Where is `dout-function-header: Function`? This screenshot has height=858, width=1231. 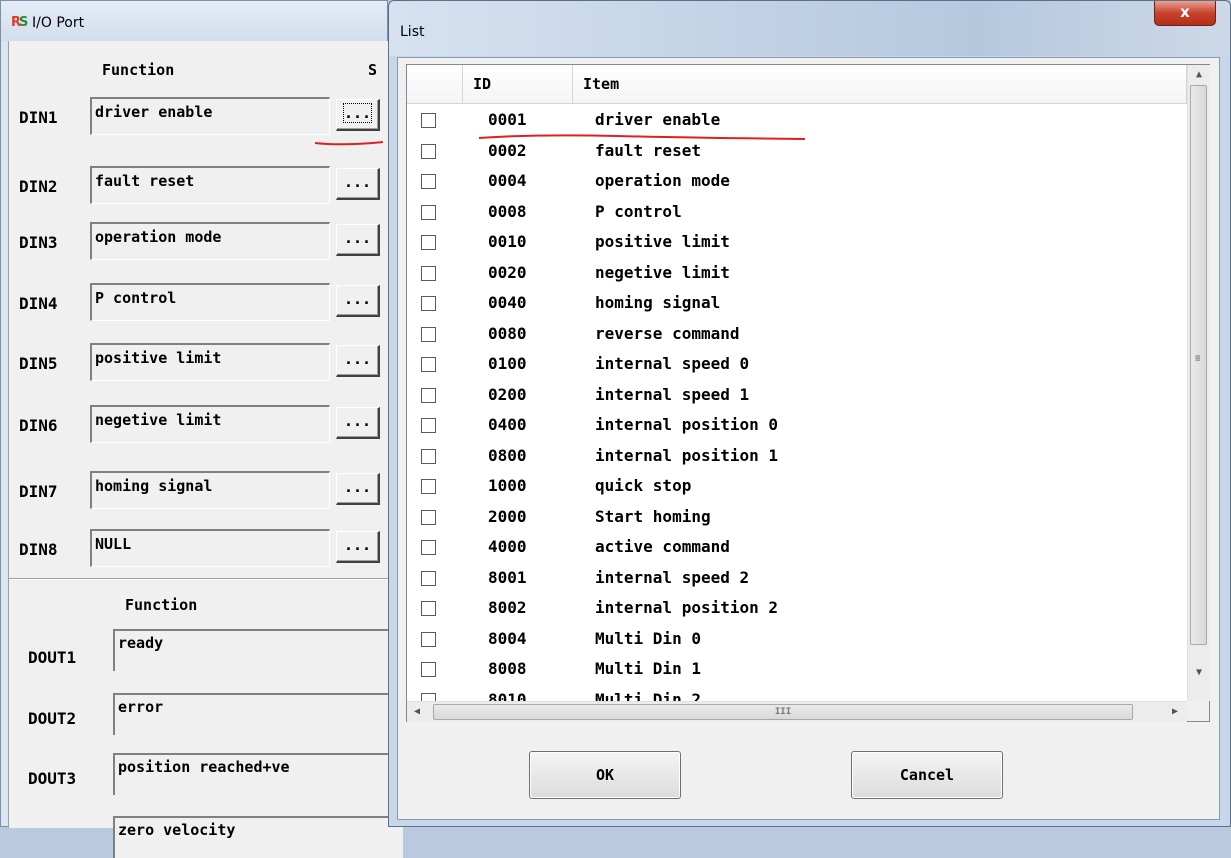 dout-function-header: Function is located at coordinates (161, 605).